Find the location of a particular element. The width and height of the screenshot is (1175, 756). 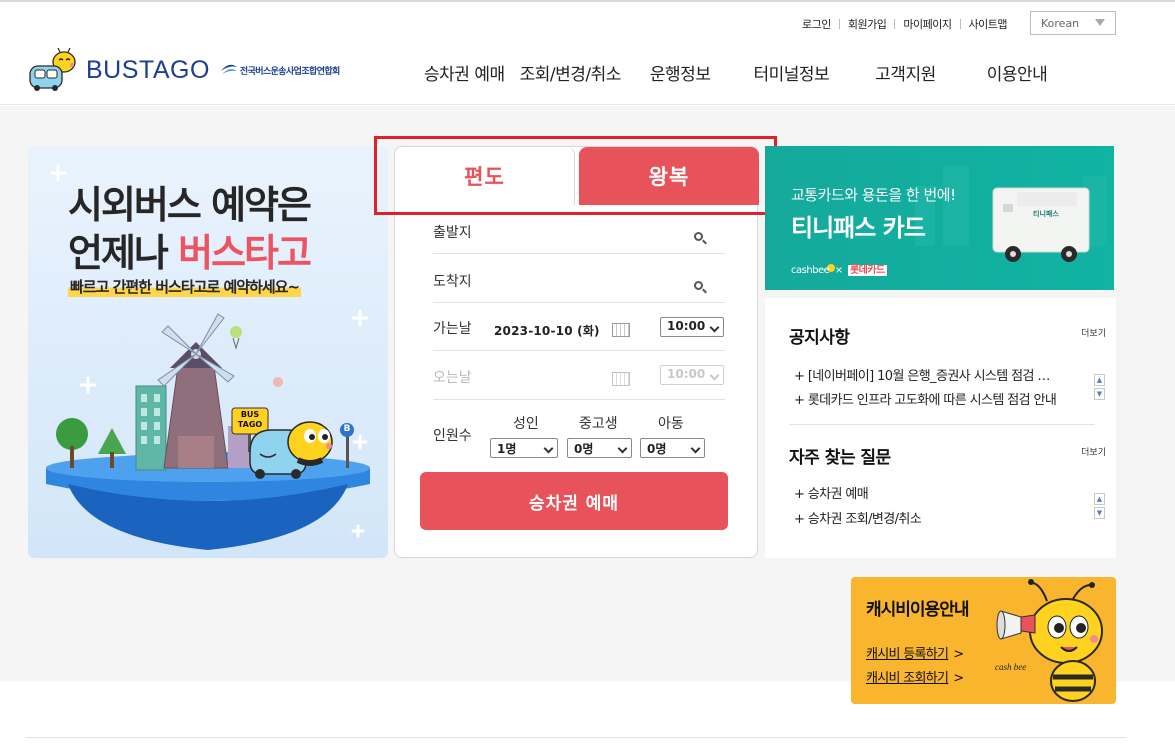

adult-label: 성인 is located at coordinates (526, 424).